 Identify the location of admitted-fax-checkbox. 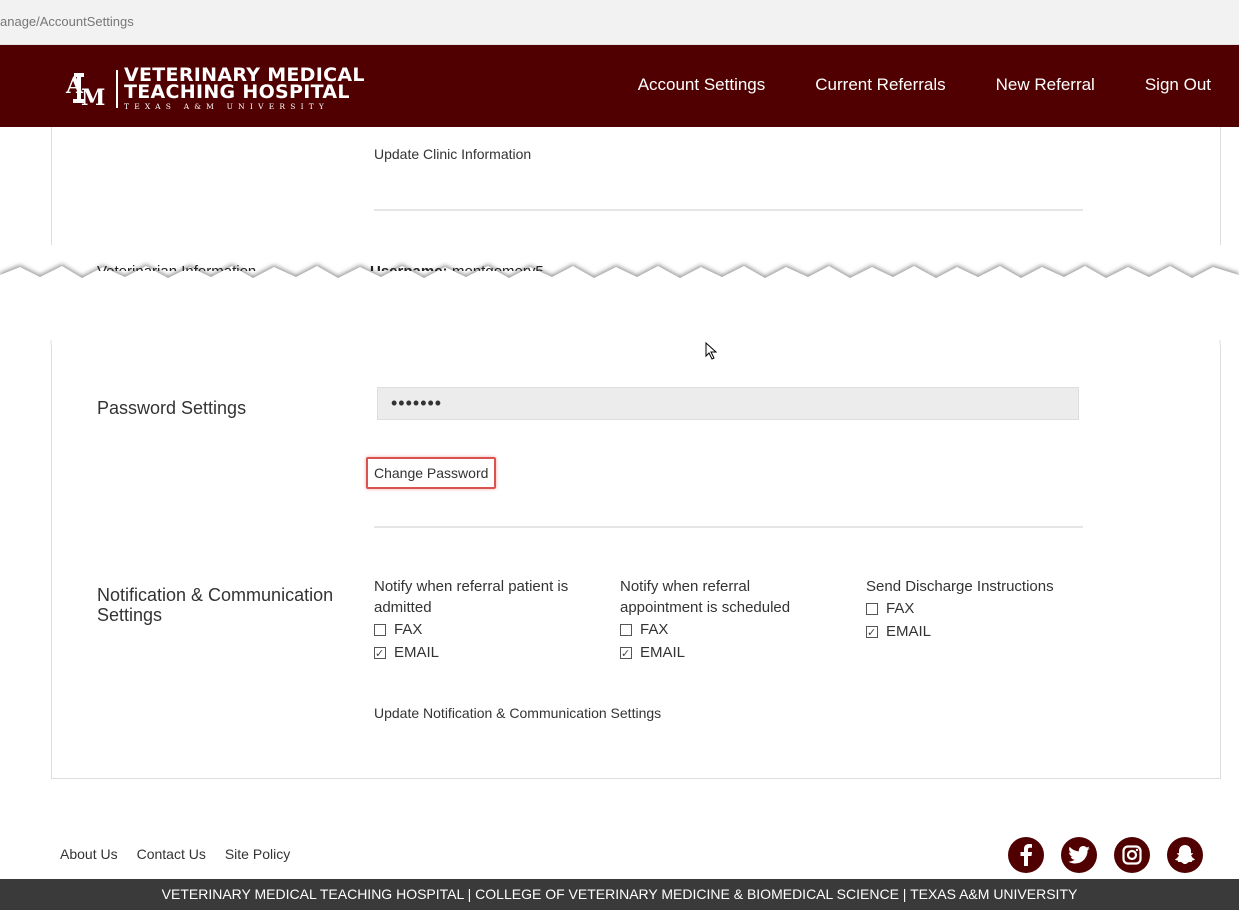
(380, 629).